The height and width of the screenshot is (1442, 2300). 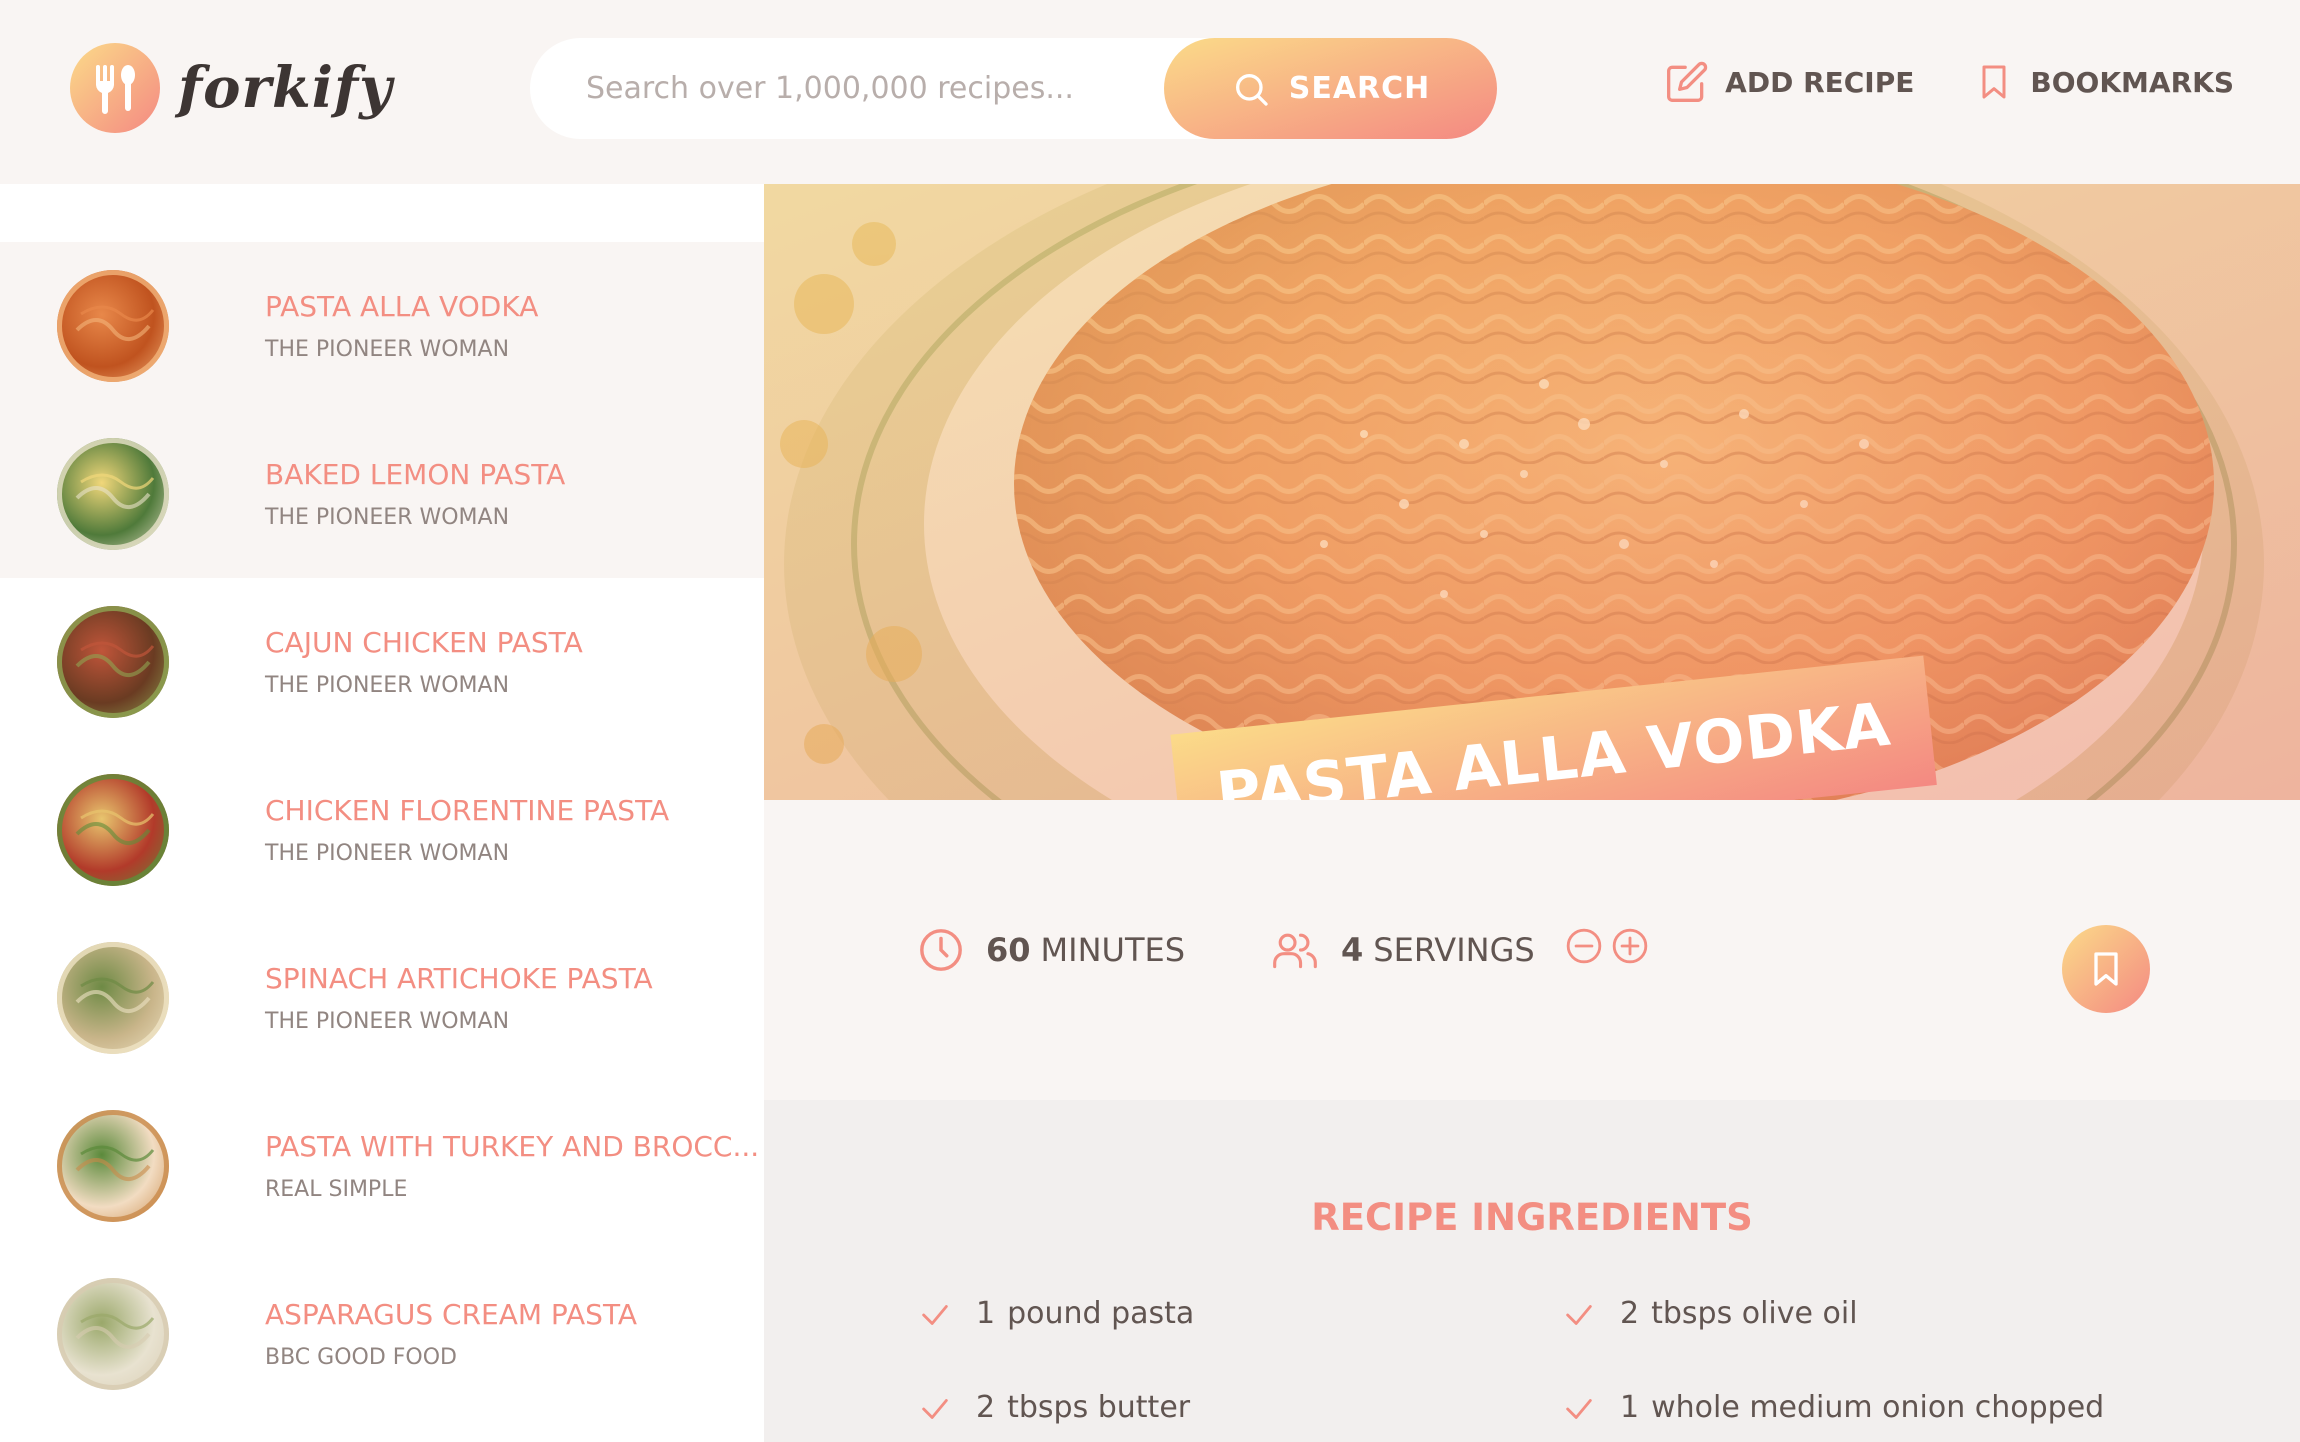 I want to click on ingredient-description: tbsps butter, so click(x=1099, y=1407).